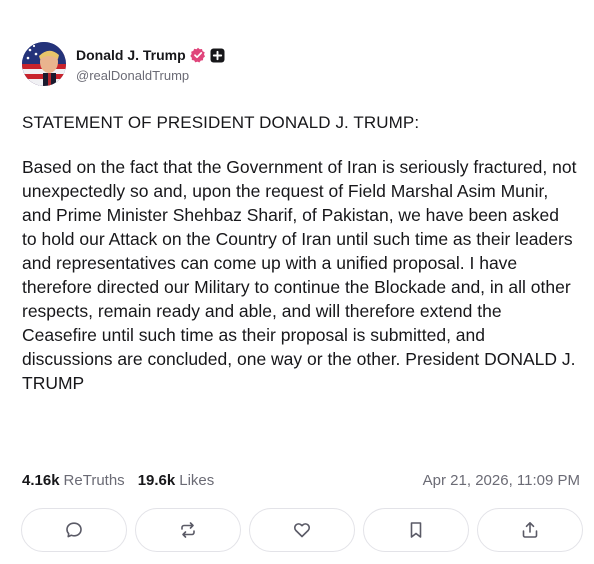  I want to click on like-button, so click(302, 530).